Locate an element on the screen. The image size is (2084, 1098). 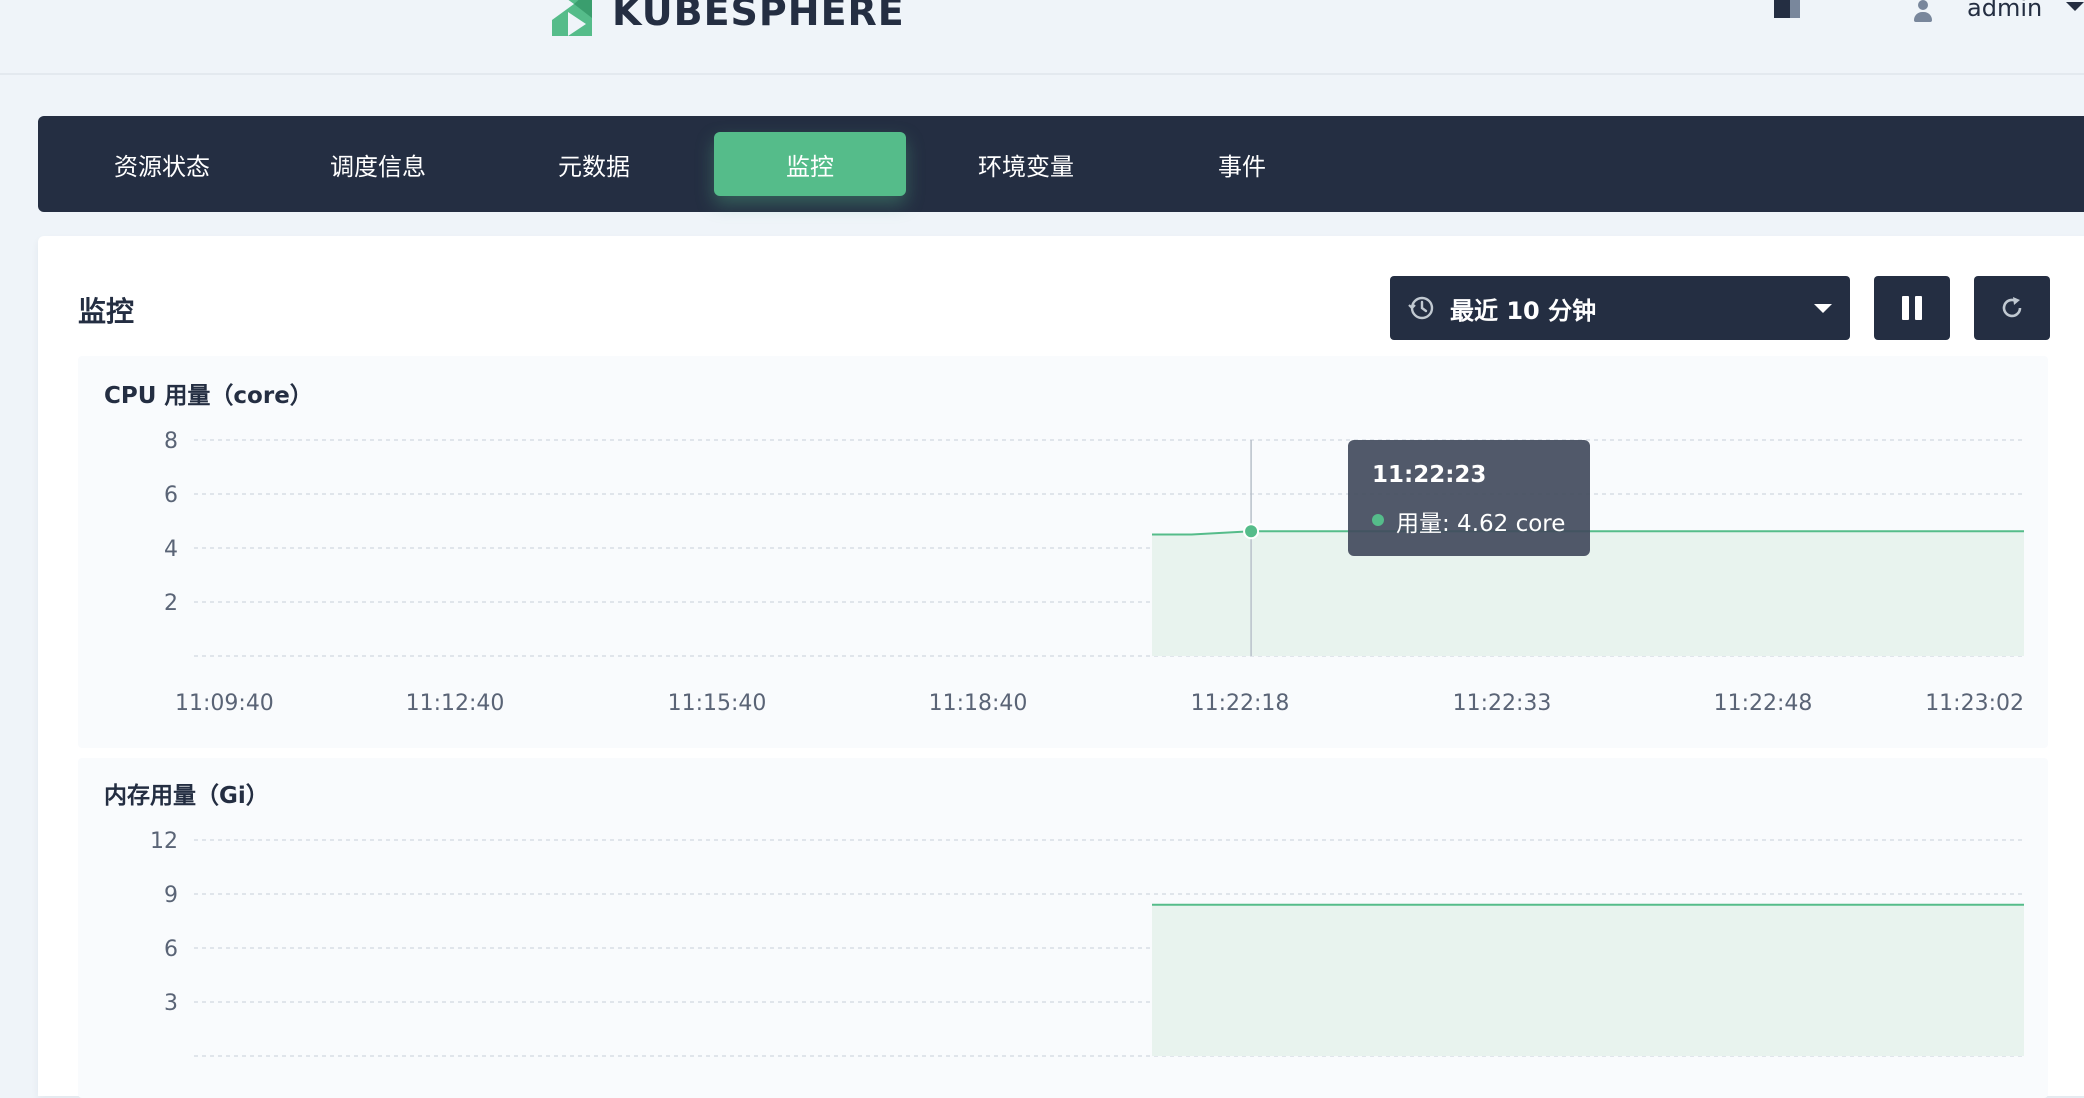
hover-point is located at coordinates (1251, 531).